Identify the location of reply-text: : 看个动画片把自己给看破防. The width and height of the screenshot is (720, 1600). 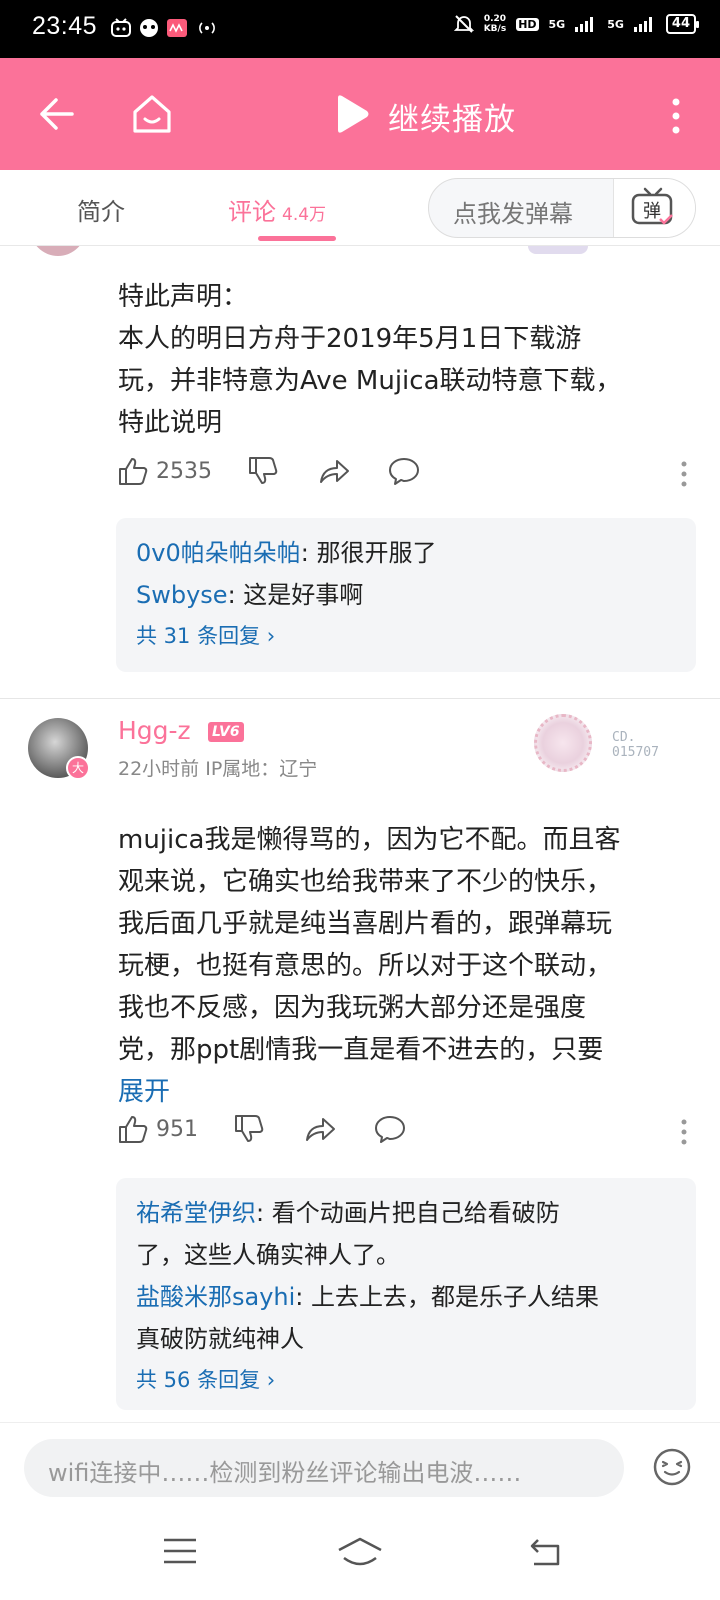
(408, 1213).